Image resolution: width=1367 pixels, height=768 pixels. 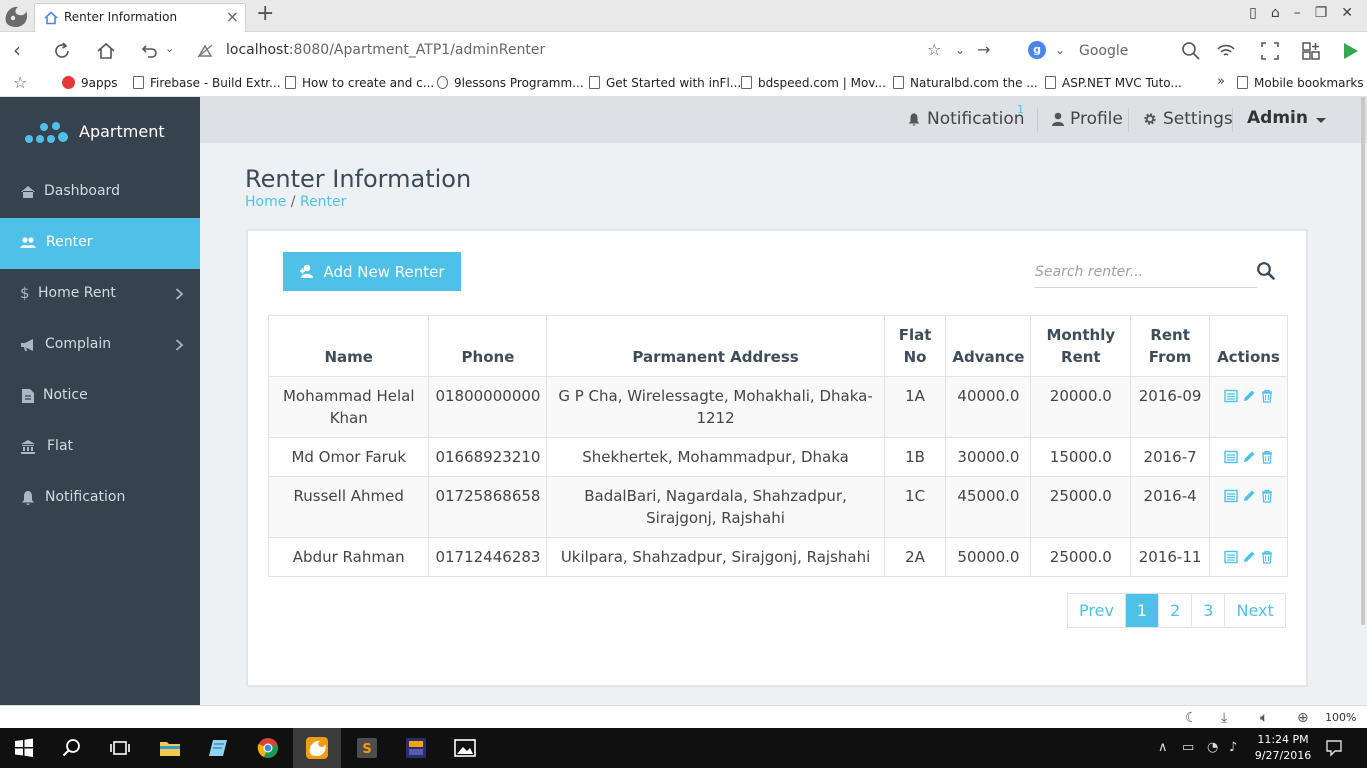 What do you see at coordinates (1264, 718) in the screenshot?
I see `sound-icon: 🔈︎` at bounding box center [1264, 718].